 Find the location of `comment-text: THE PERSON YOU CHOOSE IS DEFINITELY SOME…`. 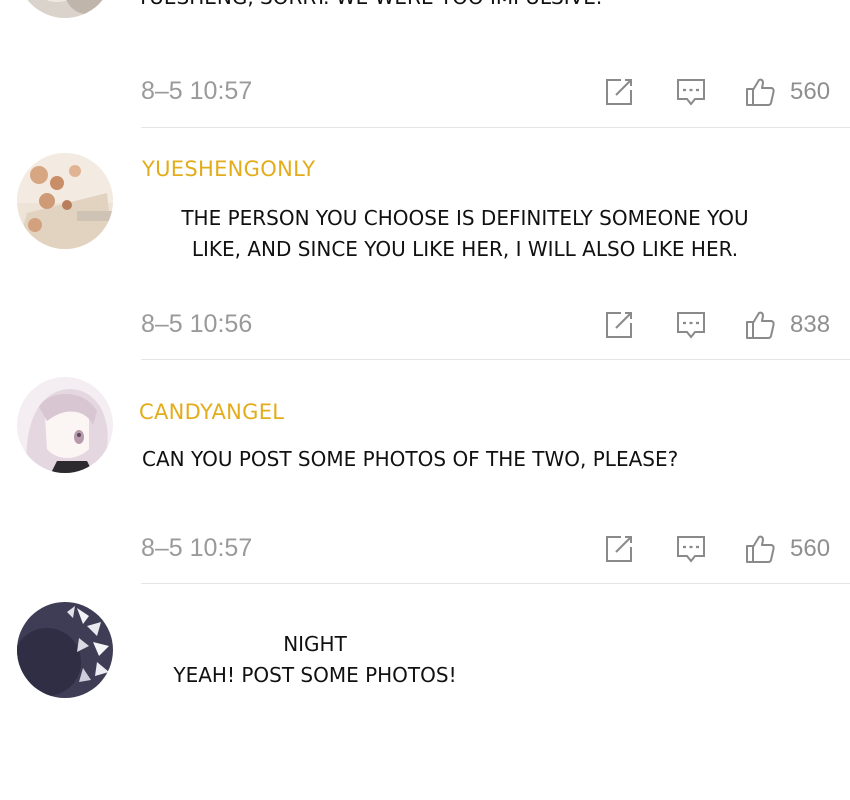

comment-text: THE PERSON YOU CHOOSE IS DEFINITELY SOME… is located at coordinates (465, 234).